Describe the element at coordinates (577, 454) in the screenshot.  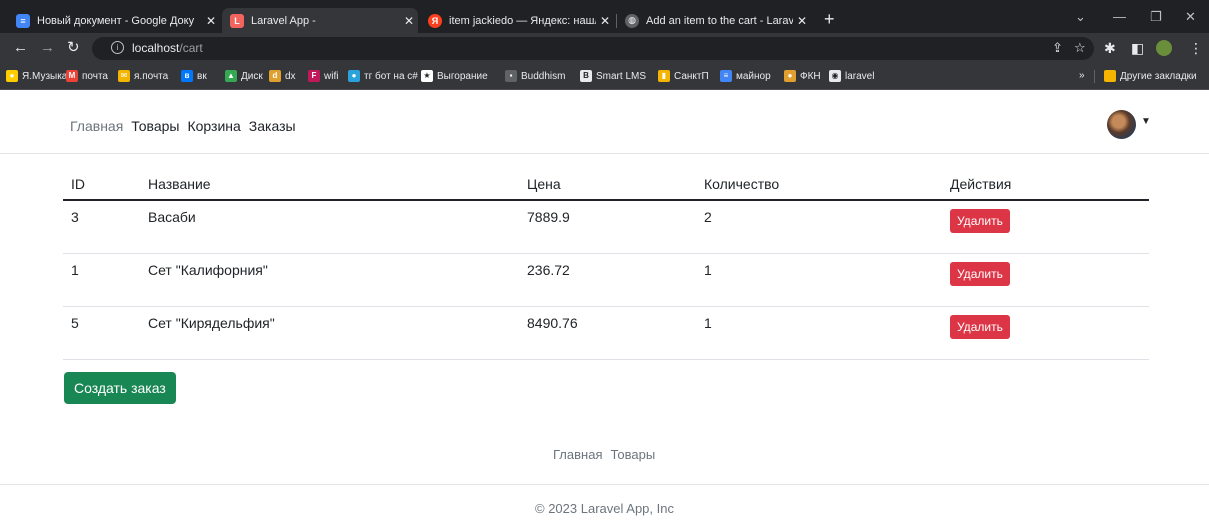
I see `footer-link-home: Главная` at that location.